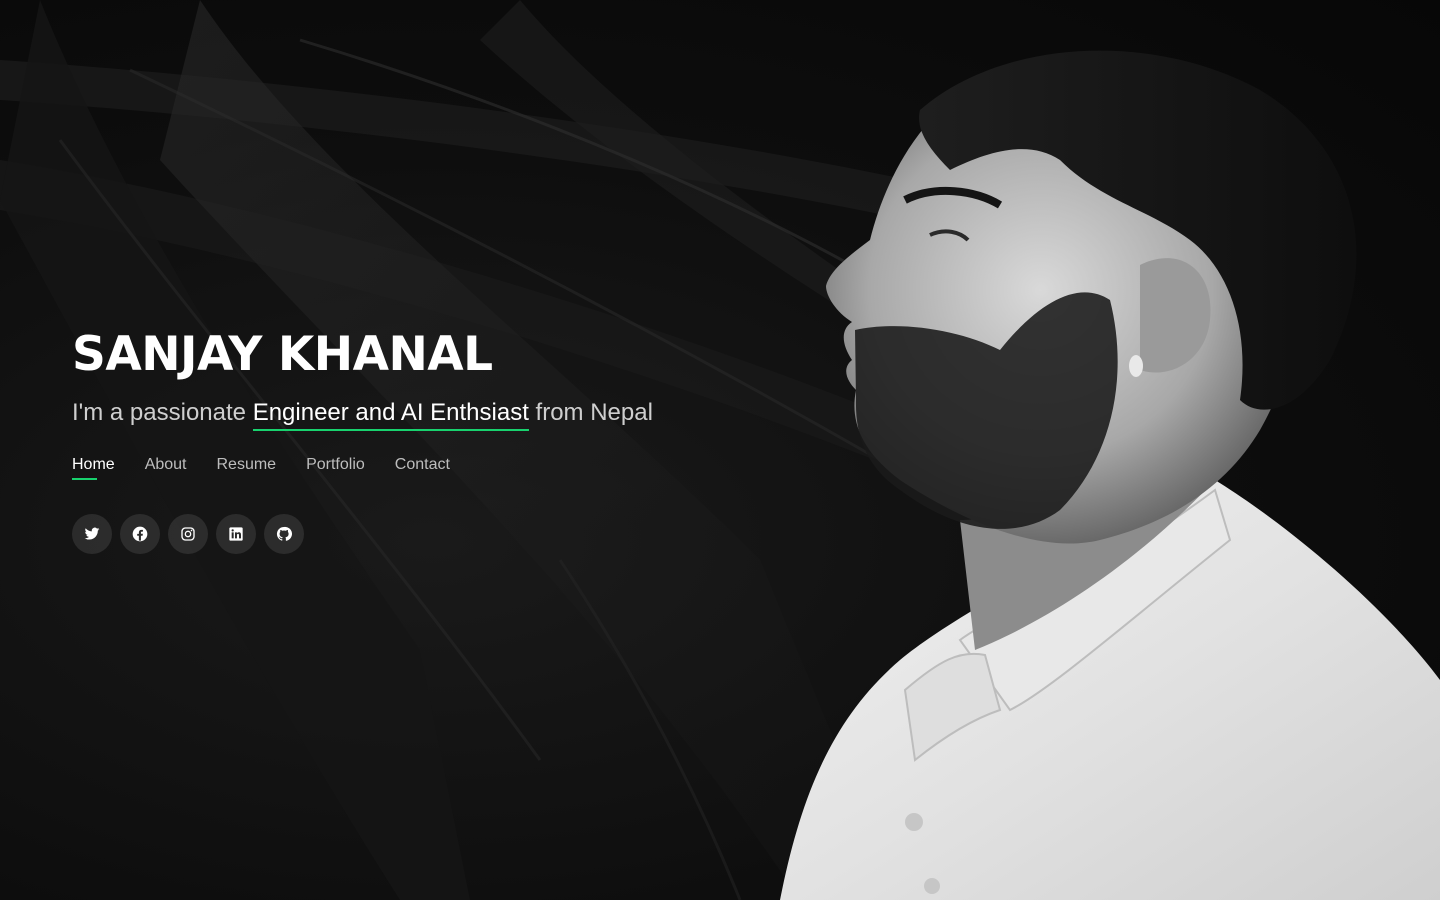  I want to click on facebook-link, so click(140, 534).